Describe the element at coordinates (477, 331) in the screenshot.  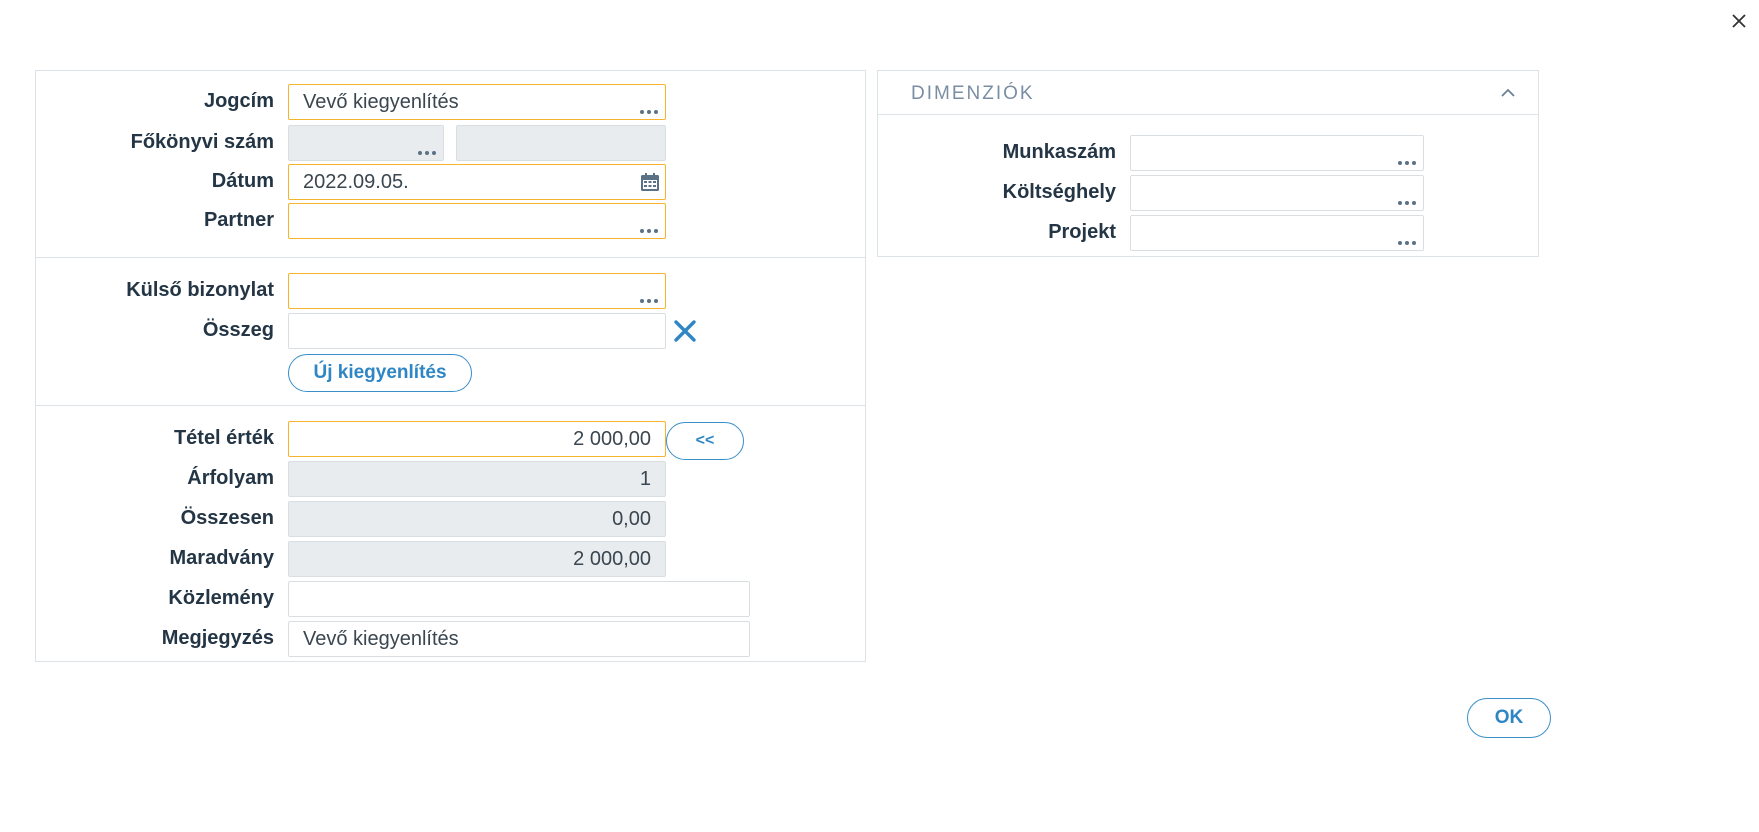
I see `osszeg-input` at that location.